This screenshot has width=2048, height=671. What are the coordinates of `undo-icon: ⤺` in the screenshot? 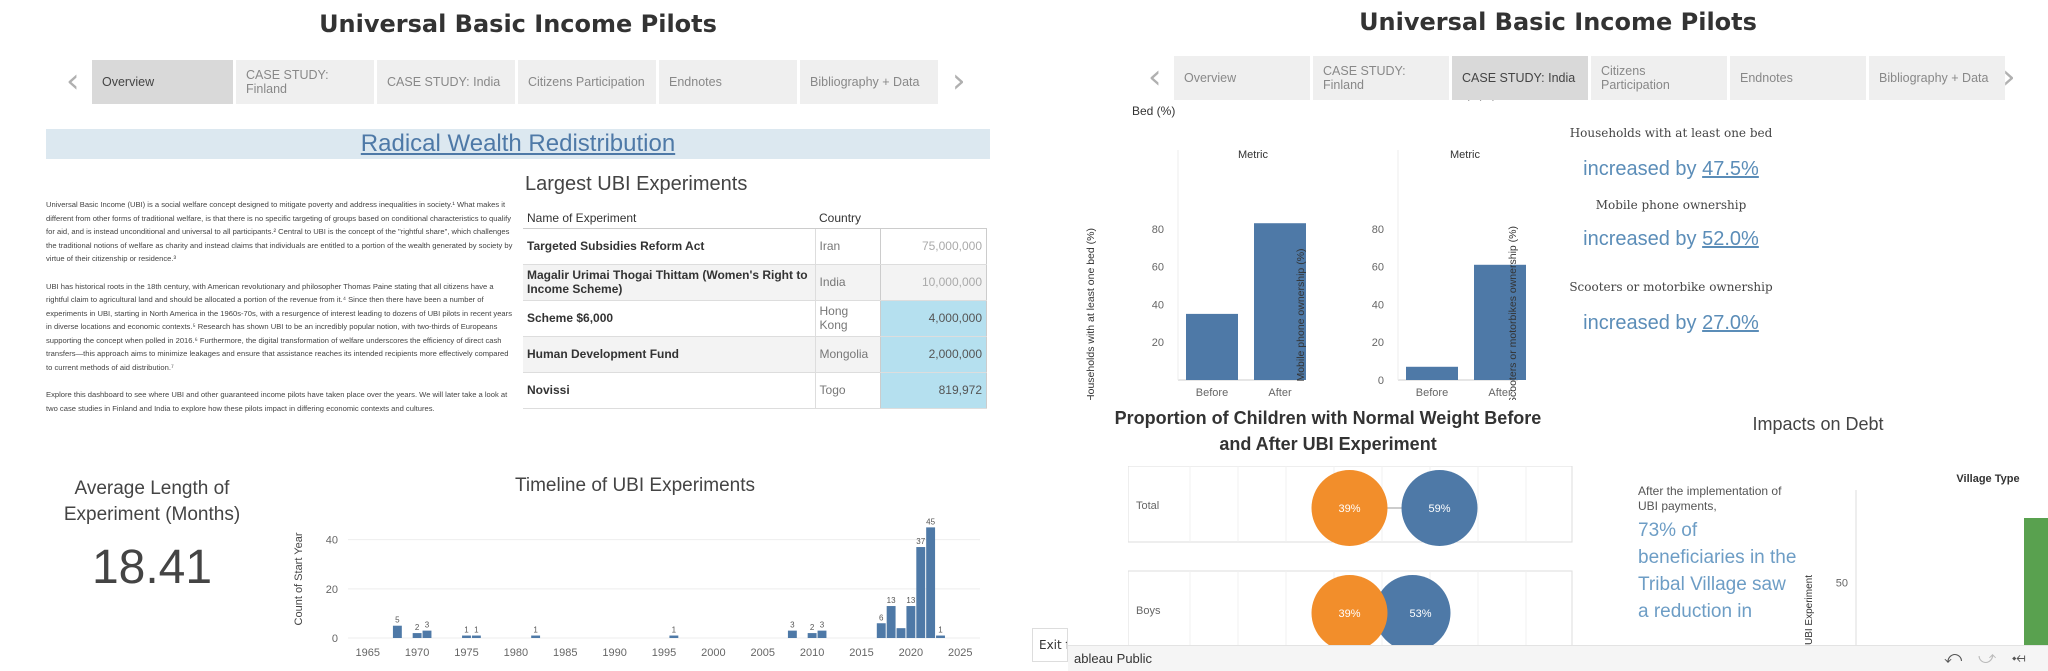 It's located at (1953, 658).